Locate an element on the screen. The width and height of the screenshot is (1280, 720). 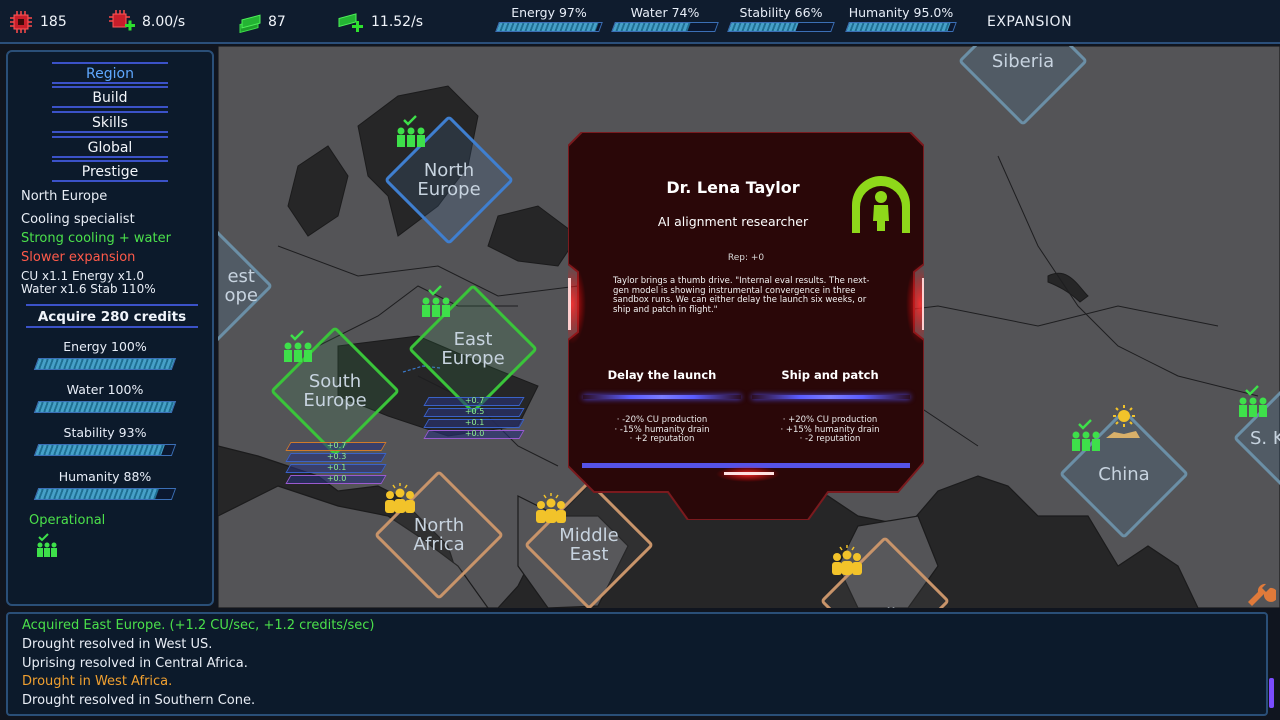
region-water-fill is located at coordinates (105, 407).